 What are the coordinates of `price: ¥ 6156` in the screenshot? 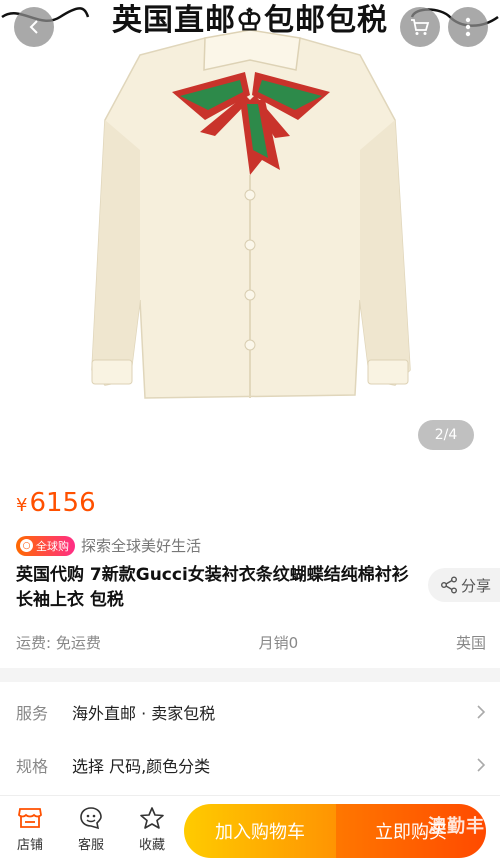 It's located at (56, 503).